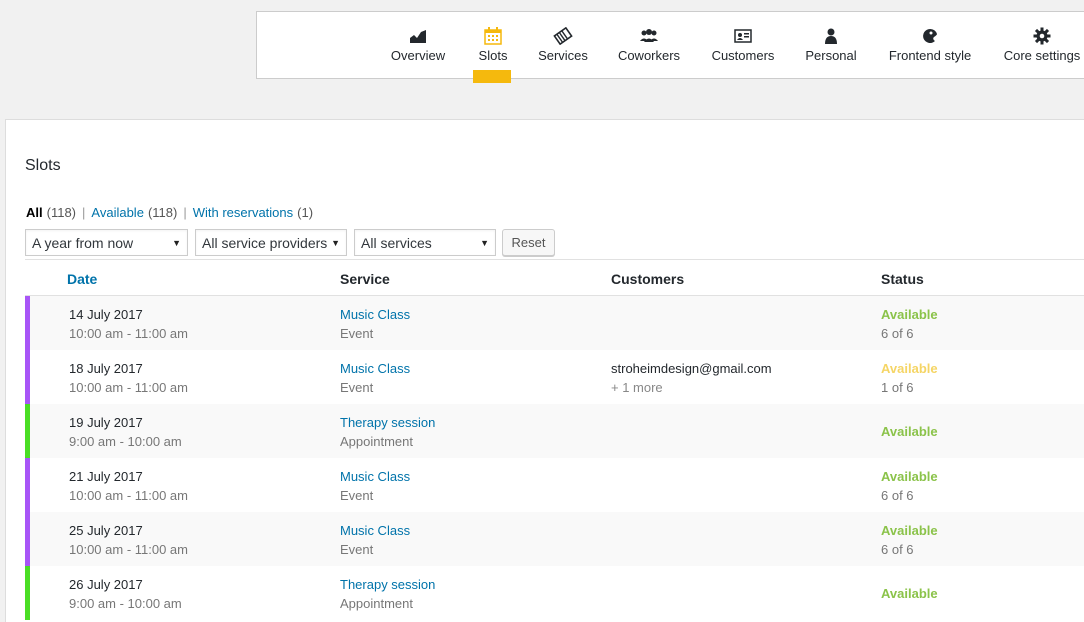  Describe the element at coordinates (897, 387) in the screenshot. I see `row-capacity: 1 of 6` at that location.